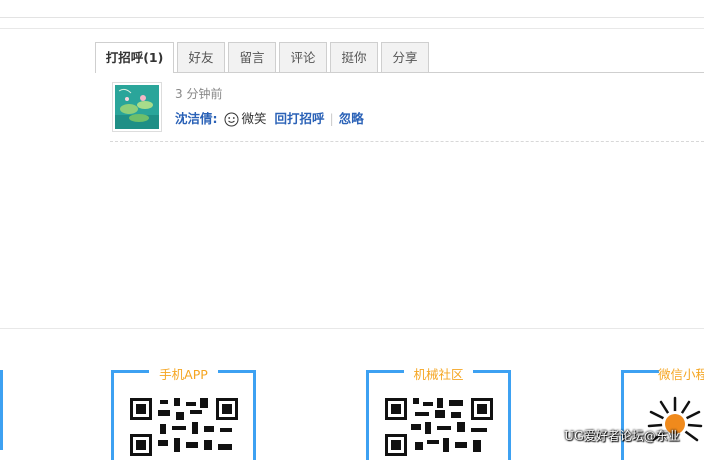 This screenshot has width=704, height=460. Describe the element at coordinates (354, 57) in the screenshot. I see `tab-support: 挺你` at that location.